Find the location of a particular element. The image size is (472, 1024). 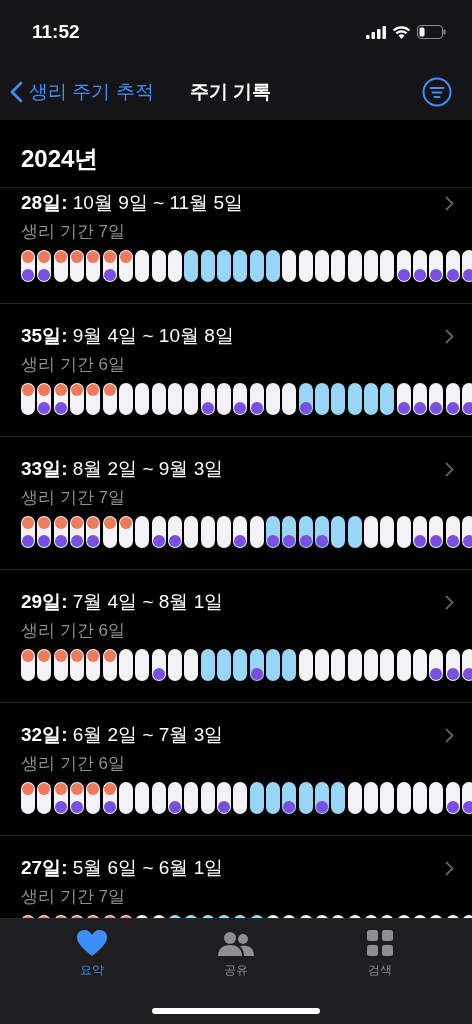

cycle-title: 33일: 8월 2일 ~ 9월 3일 is located at coordinates (122, 468).